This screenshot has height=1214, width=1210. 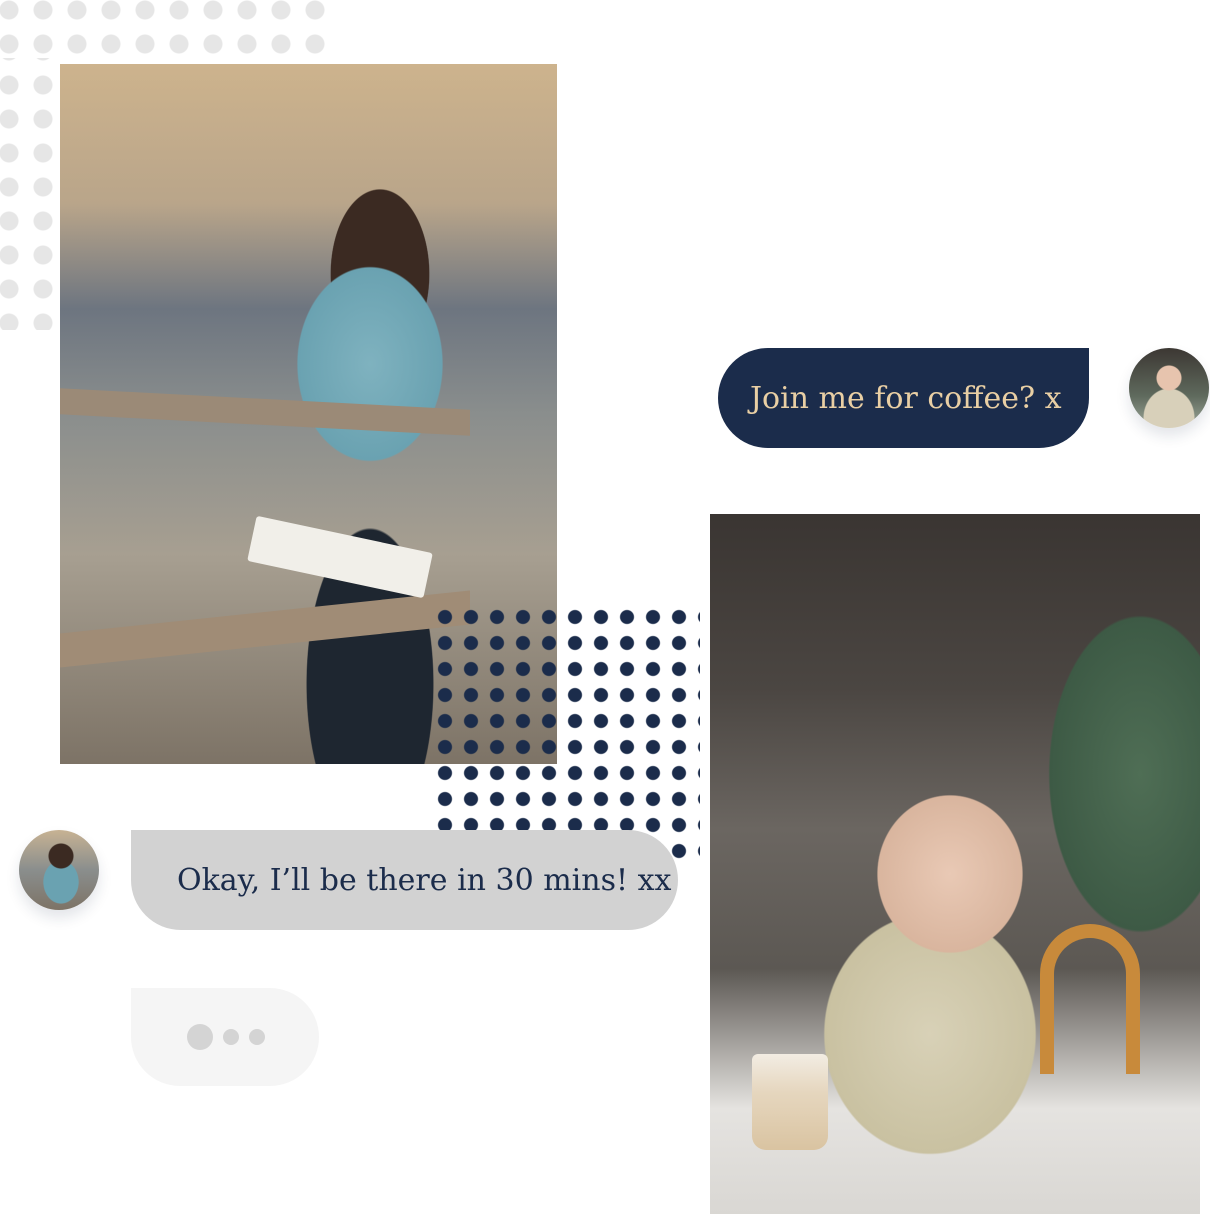 I want to click on avatar-recipient, so click(x=59, y=870).